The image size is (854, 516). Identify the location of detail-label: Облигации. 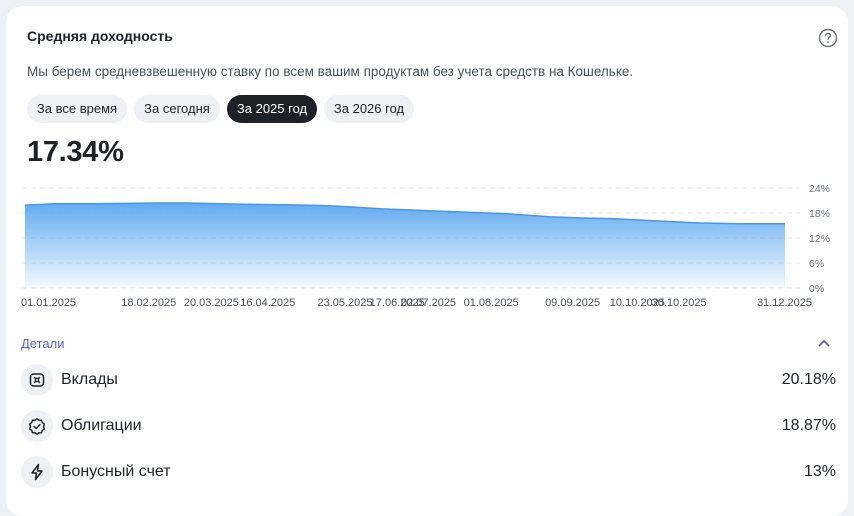
(101, 425).